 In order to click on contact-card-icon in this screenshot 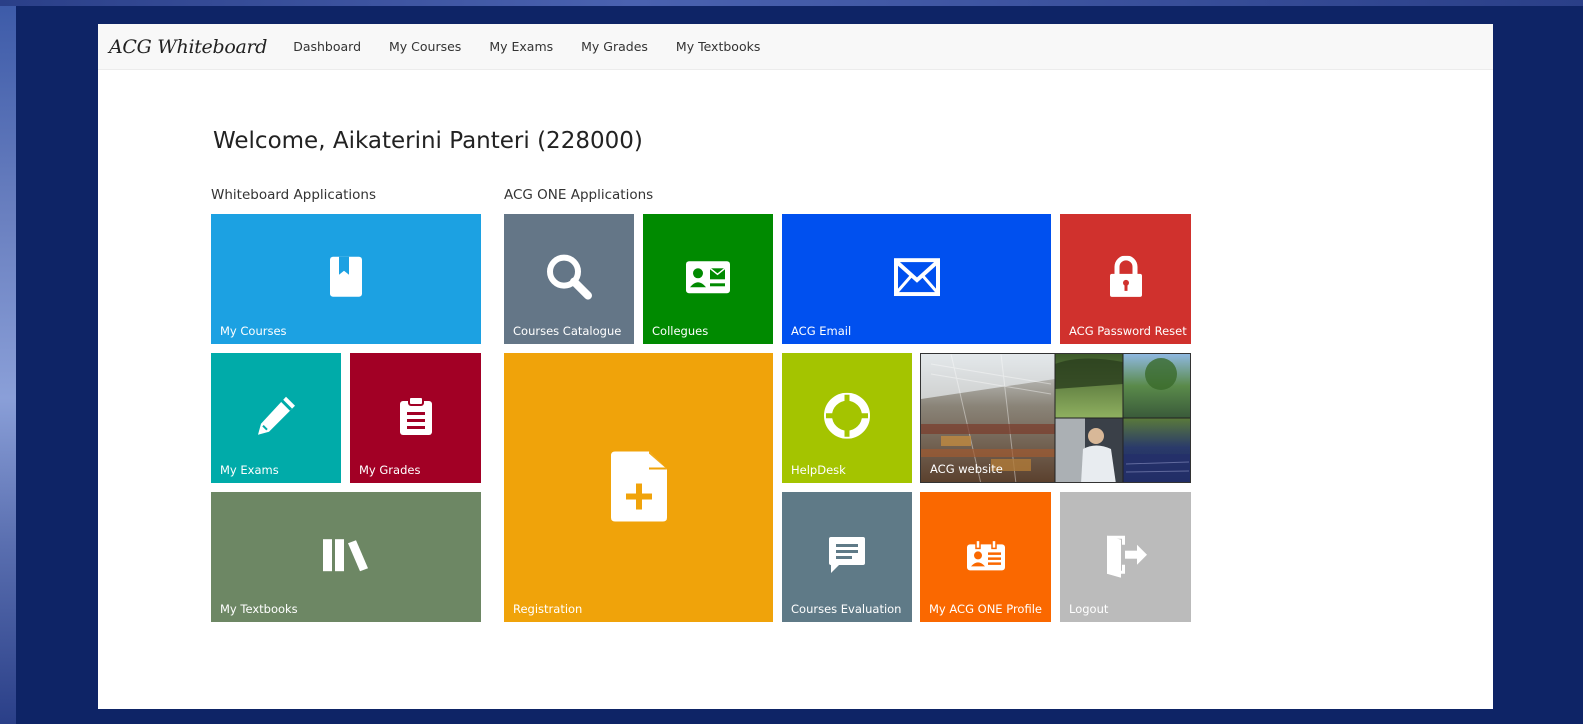, I will do `click(708, 277)`.